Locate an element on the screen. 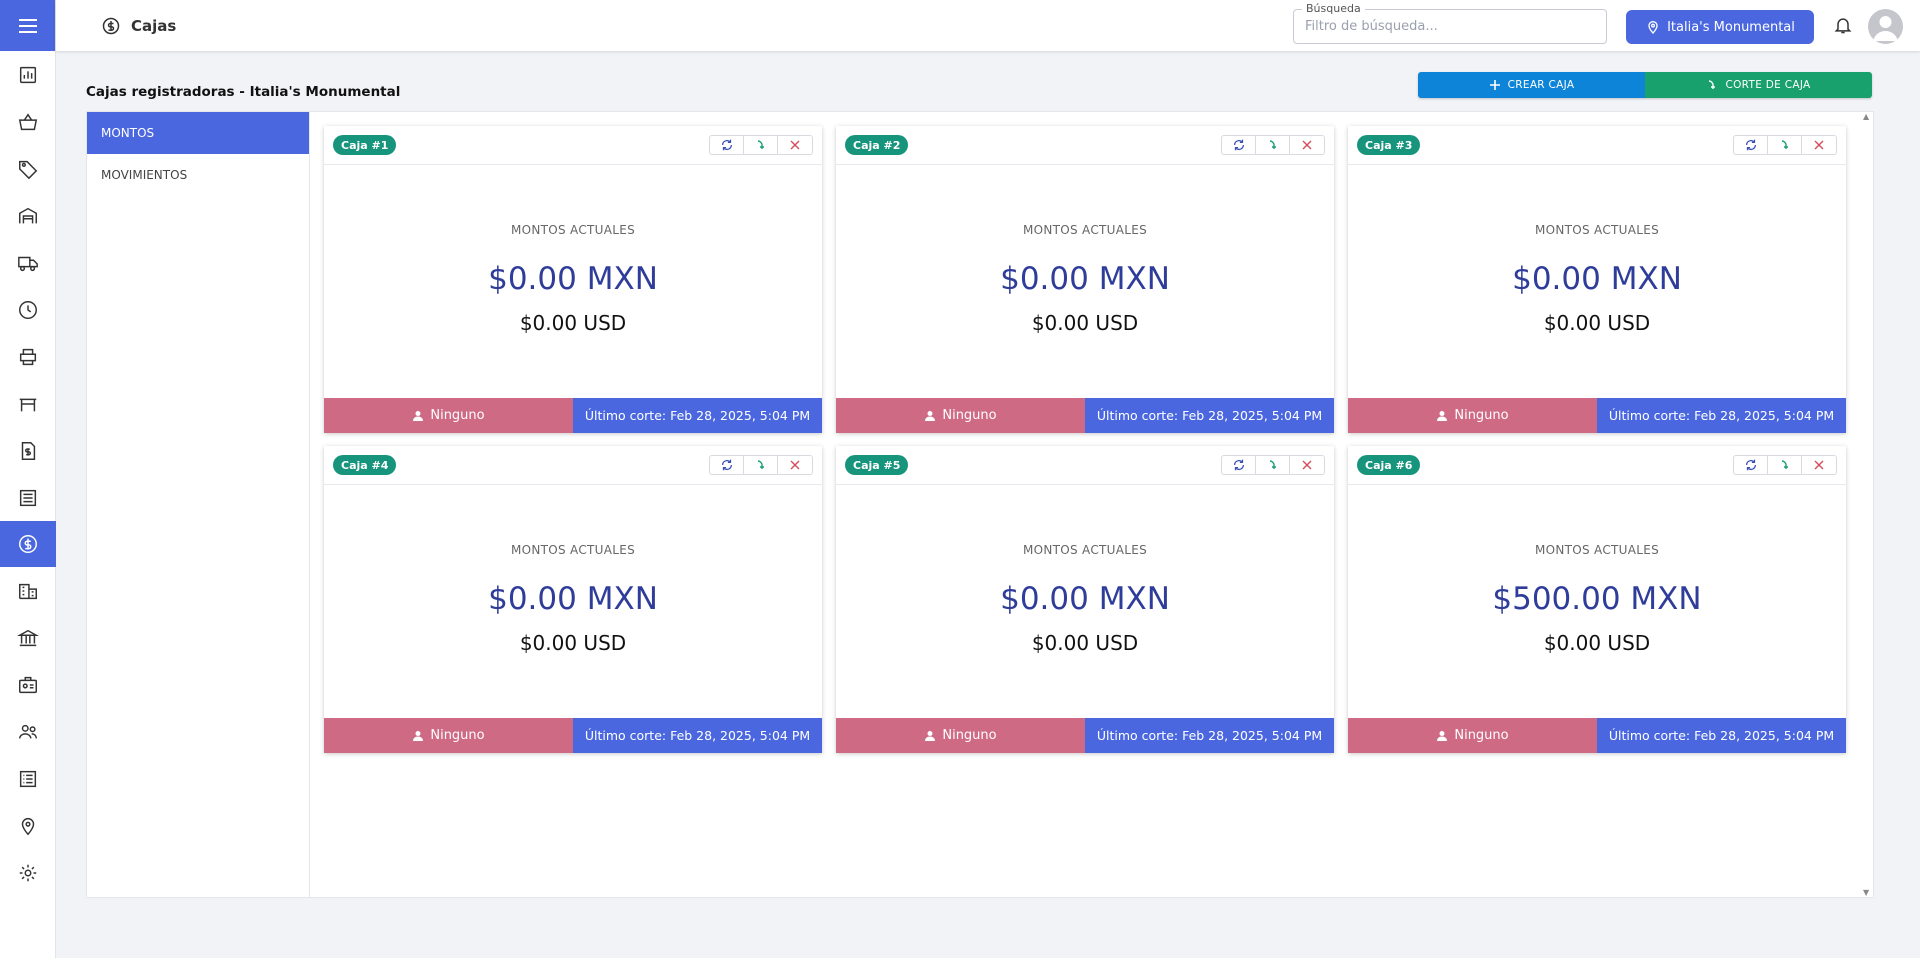 Image resolution: width=1920 pixels, height=958 pixels. menu-icon is located at coordinates (27, 25).